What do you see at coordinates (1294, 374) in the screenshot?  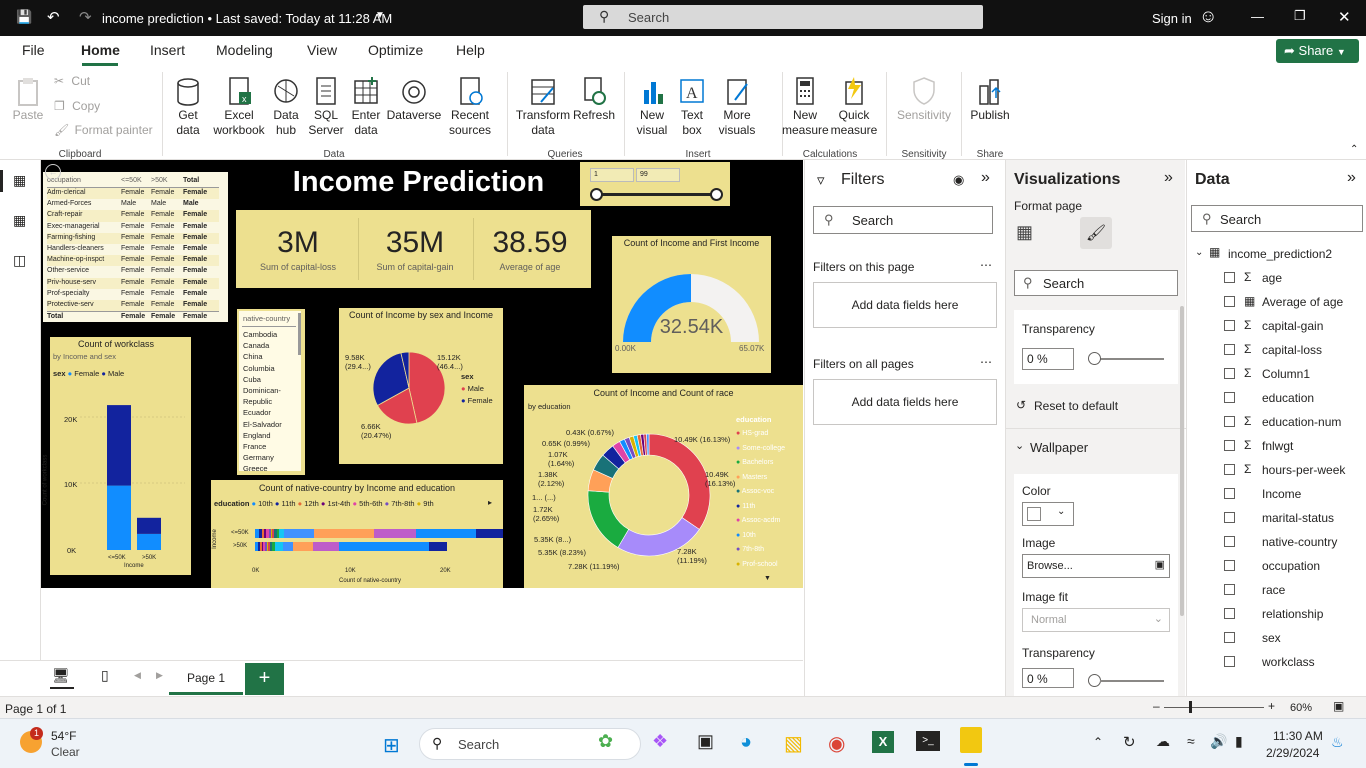 I see `data-field: Σ Column1` at bounding box center [1294, 374].